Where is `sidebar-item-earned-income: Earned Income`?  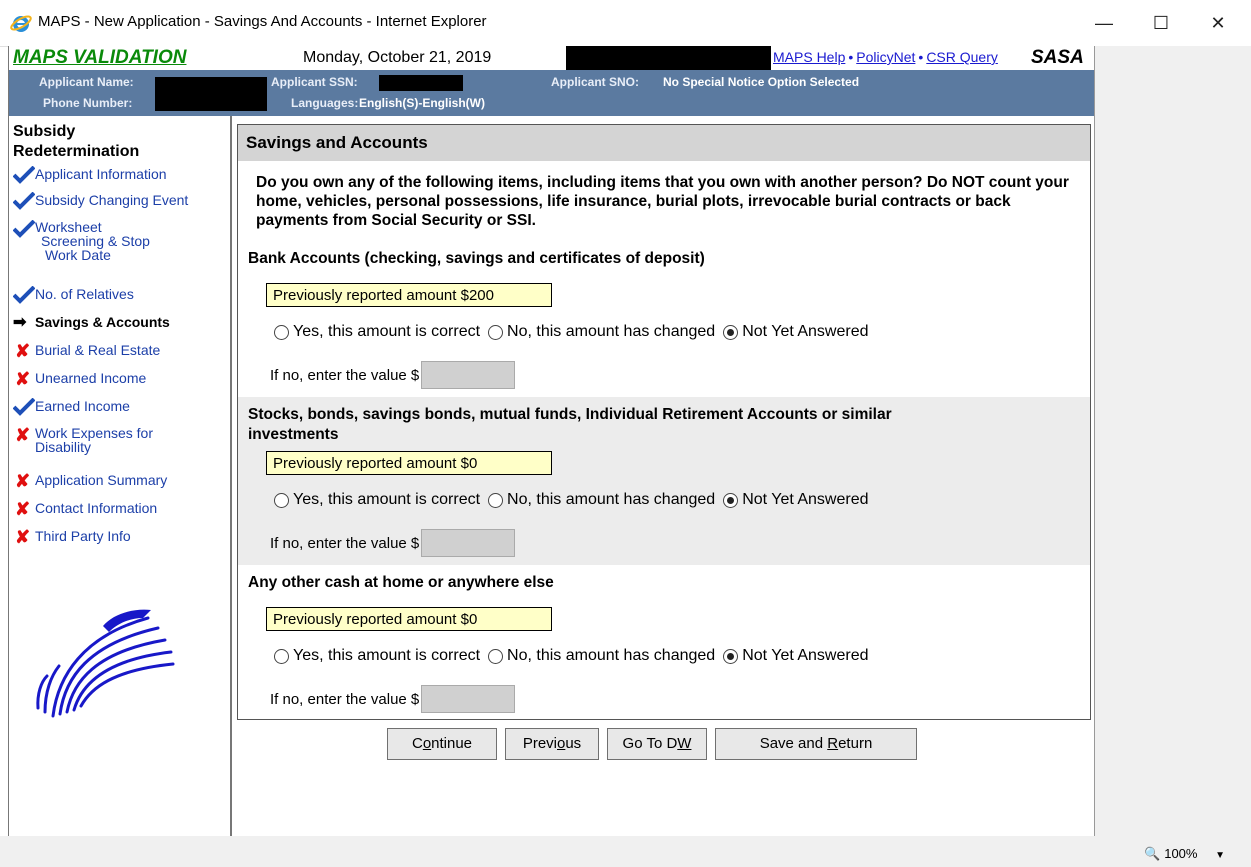 sidebar-item-earned-income: Earned Income is located at coordinates (71, 407).